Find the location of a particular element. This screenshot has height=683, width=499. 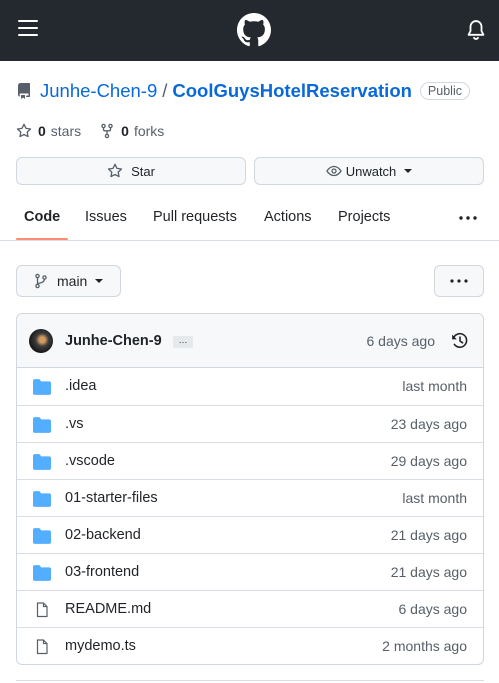

latest-commit-row: Junhe-Chen-9 … 6 days ago is located at coordinates (250, 341).